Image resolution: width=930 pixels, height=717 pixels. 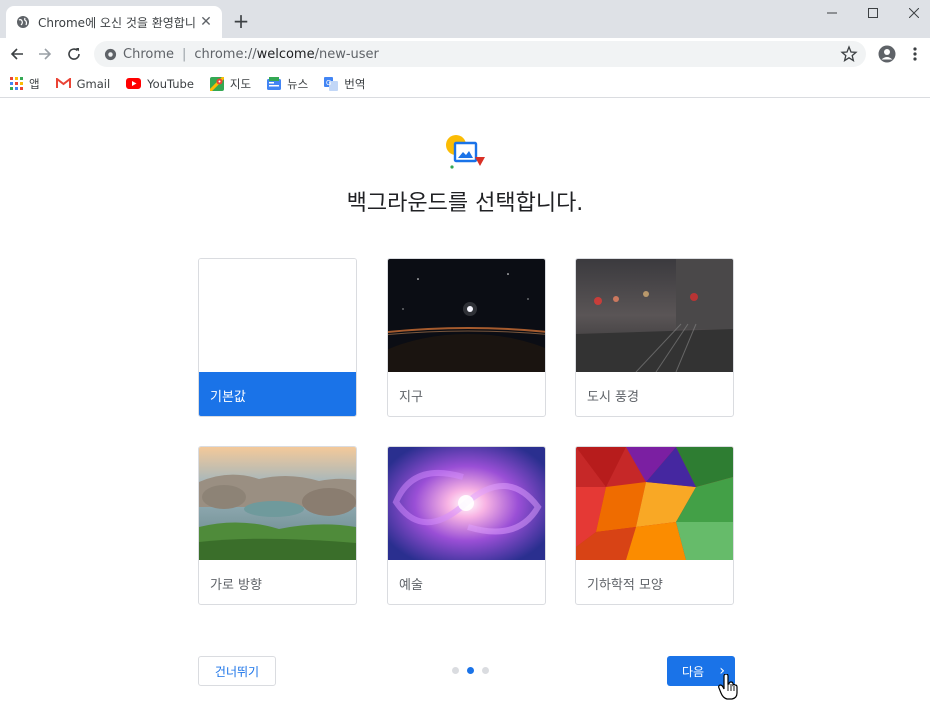 What do you see at coordinates (16, 83) in the screenshot?
I see `apps-grid-icon` at bounding box center [16, 83].